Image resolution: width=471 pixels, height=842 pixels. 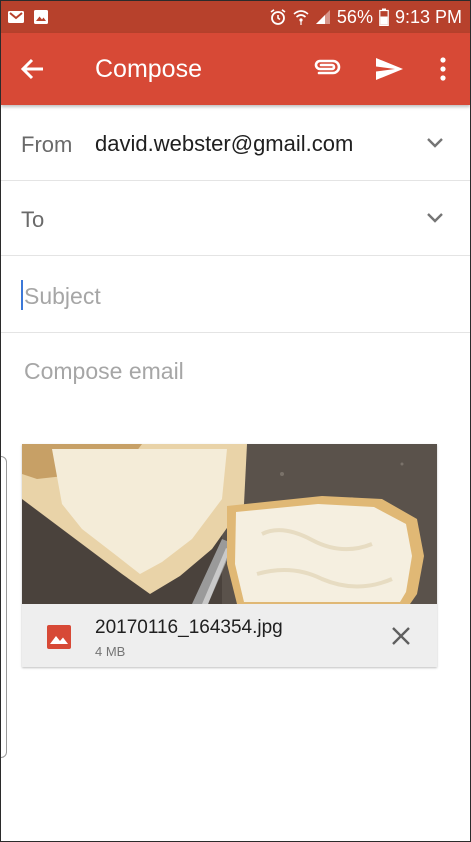 What do you see at coordinates (327, 69) in the screenshot?
I see `paperclip-icon` at bounding box center [327, 69].